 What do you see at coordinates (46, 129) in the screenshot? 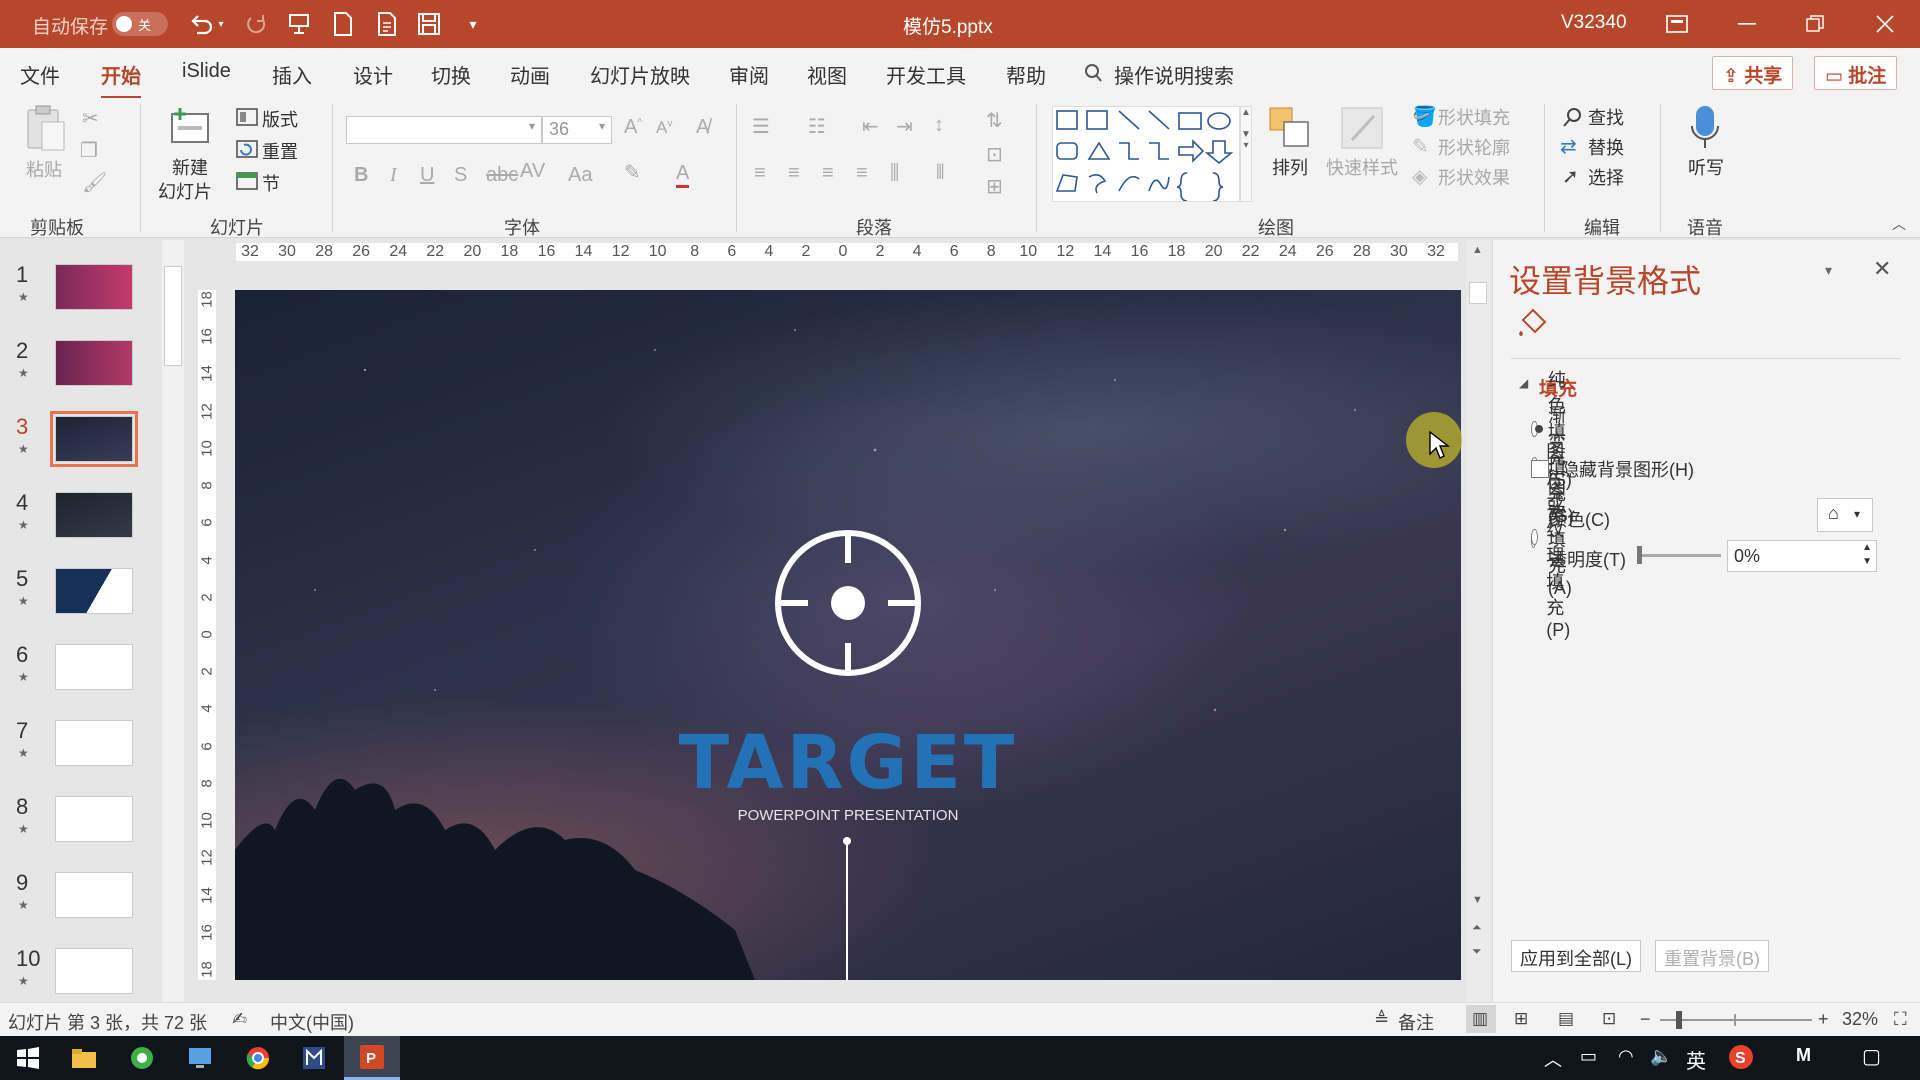
I see `paste-icon` at bounding box center [46, 129].